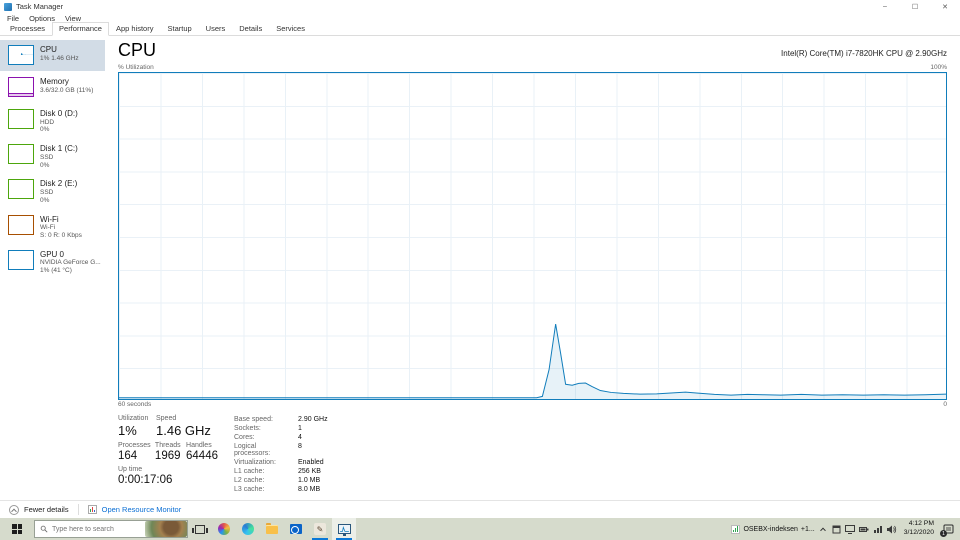  I want to click on threads-label: Threads, so click(167, 445).